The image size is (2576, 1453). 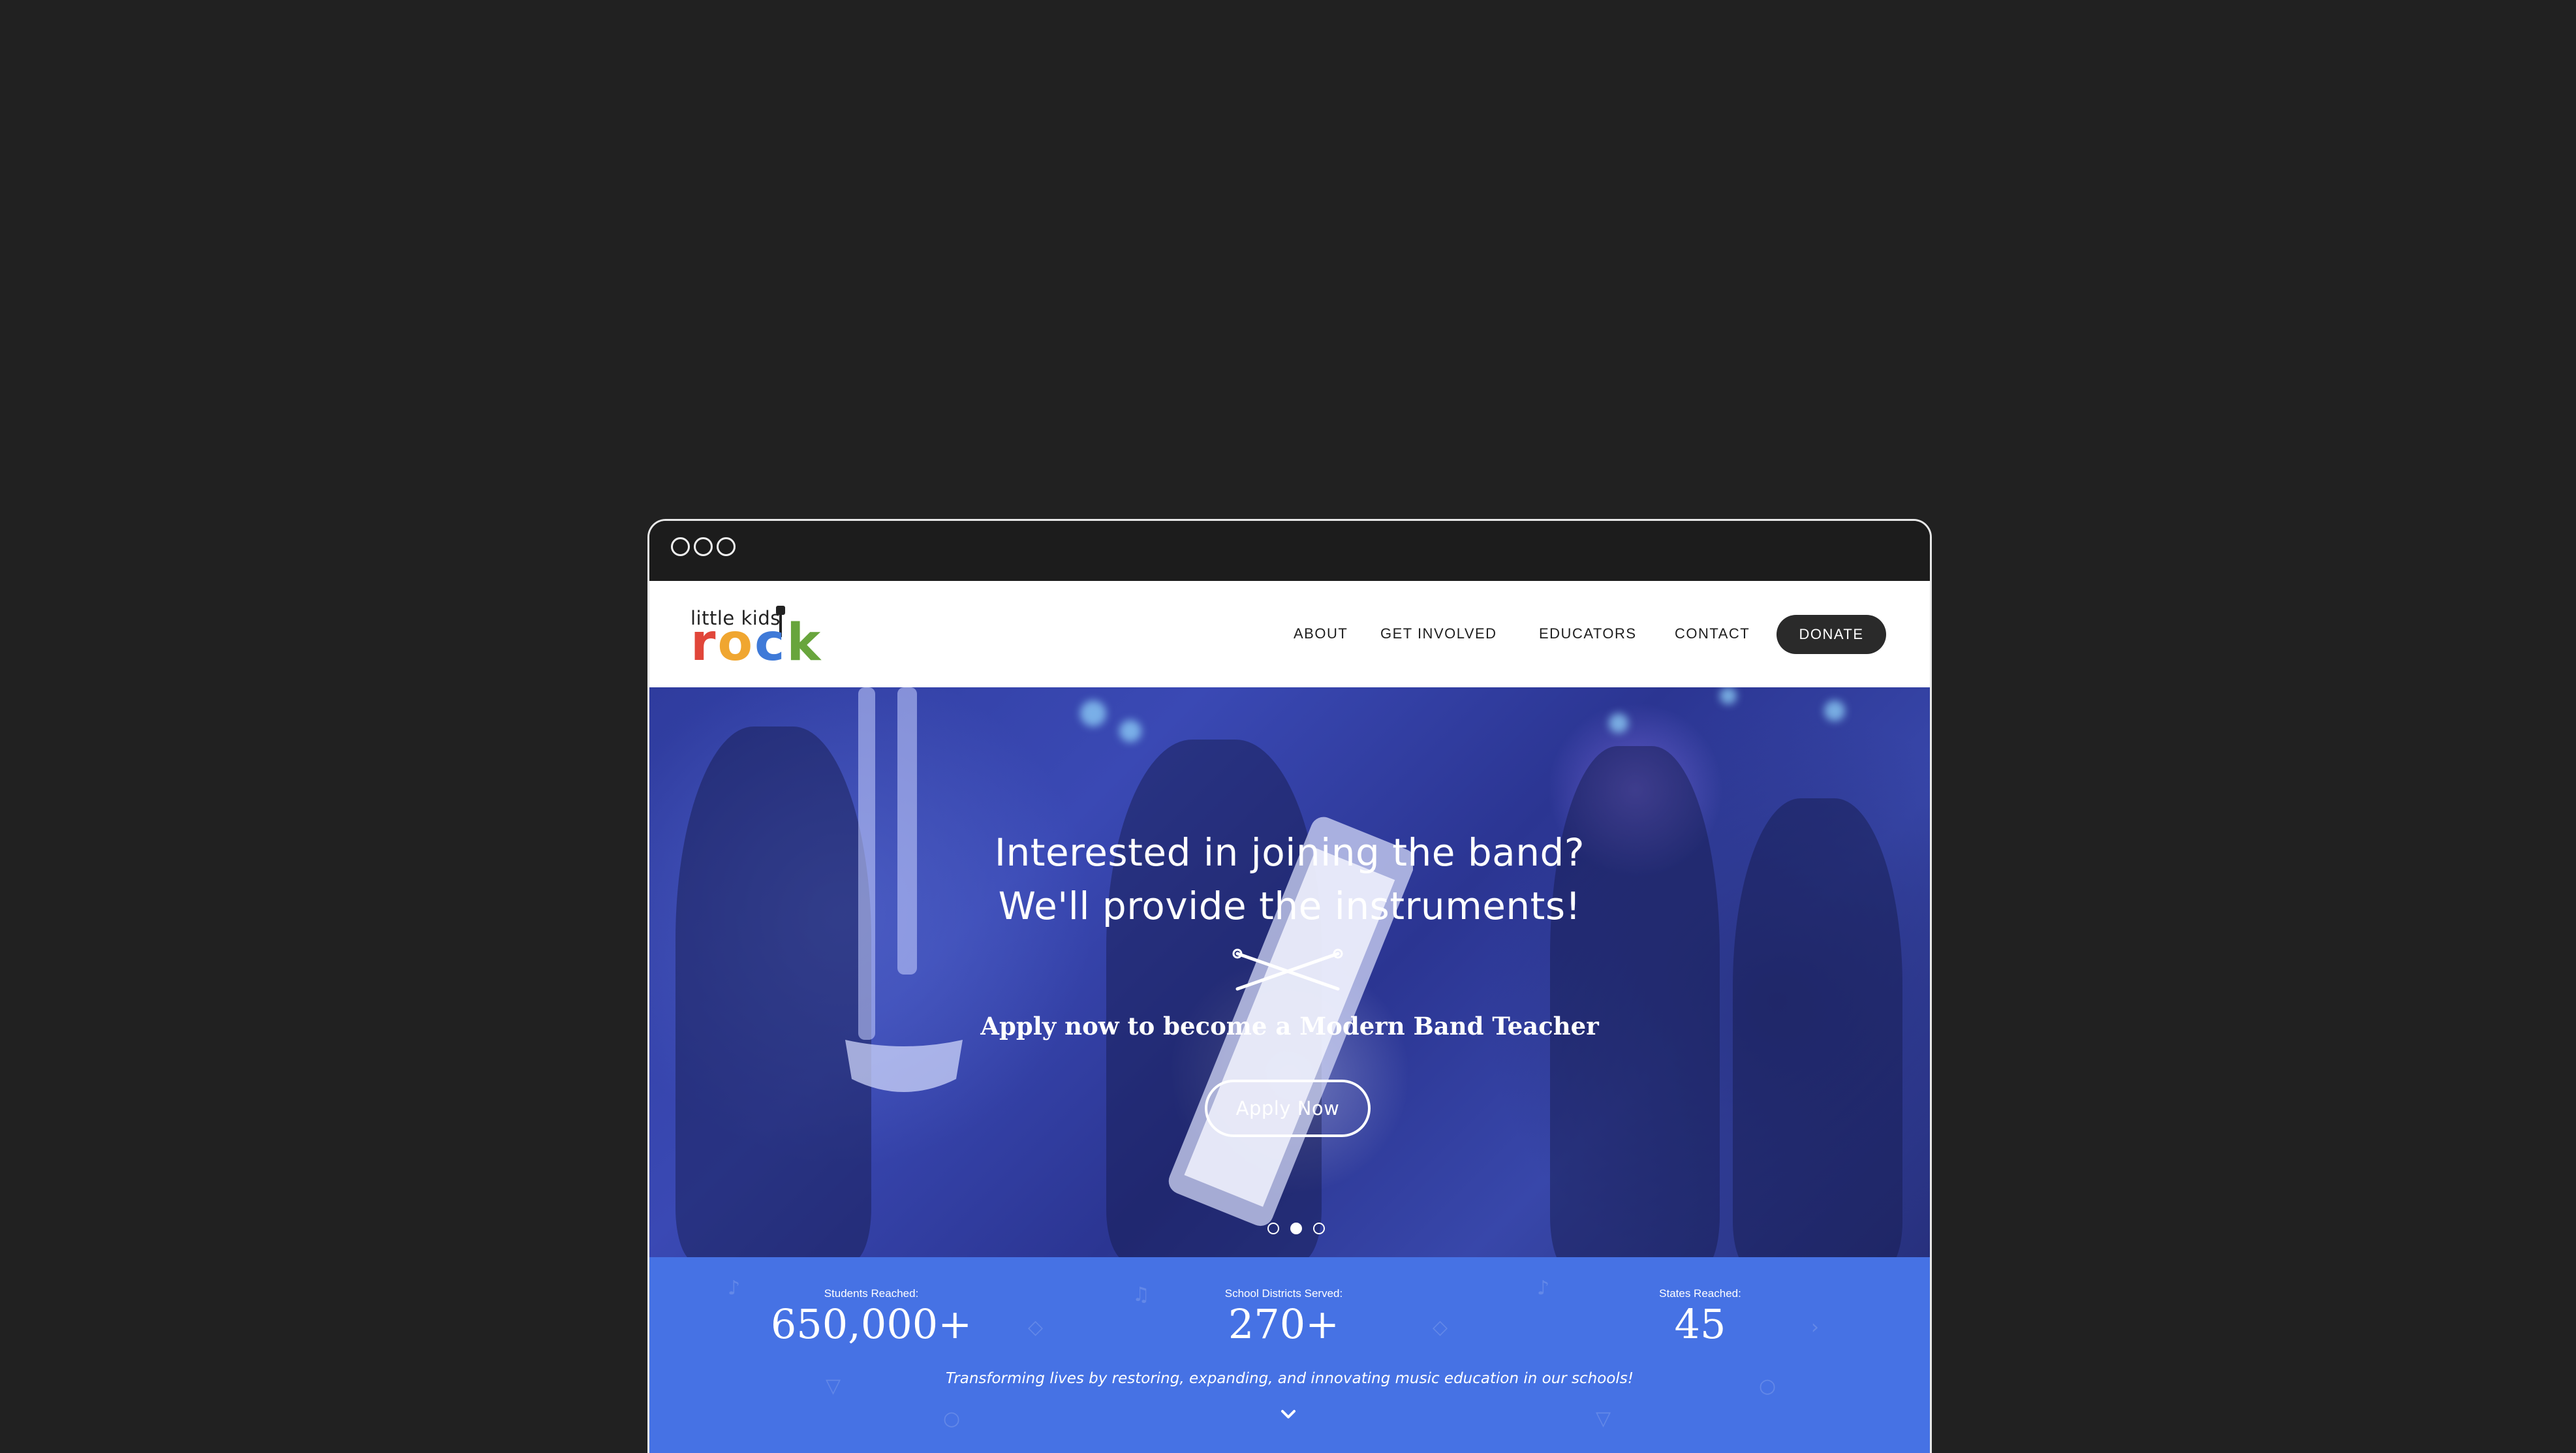 What do you see at coordinates (871, 1324) in the screenshot?
I see `stat-value: 650,000+` at bounding box center [871, 1324].